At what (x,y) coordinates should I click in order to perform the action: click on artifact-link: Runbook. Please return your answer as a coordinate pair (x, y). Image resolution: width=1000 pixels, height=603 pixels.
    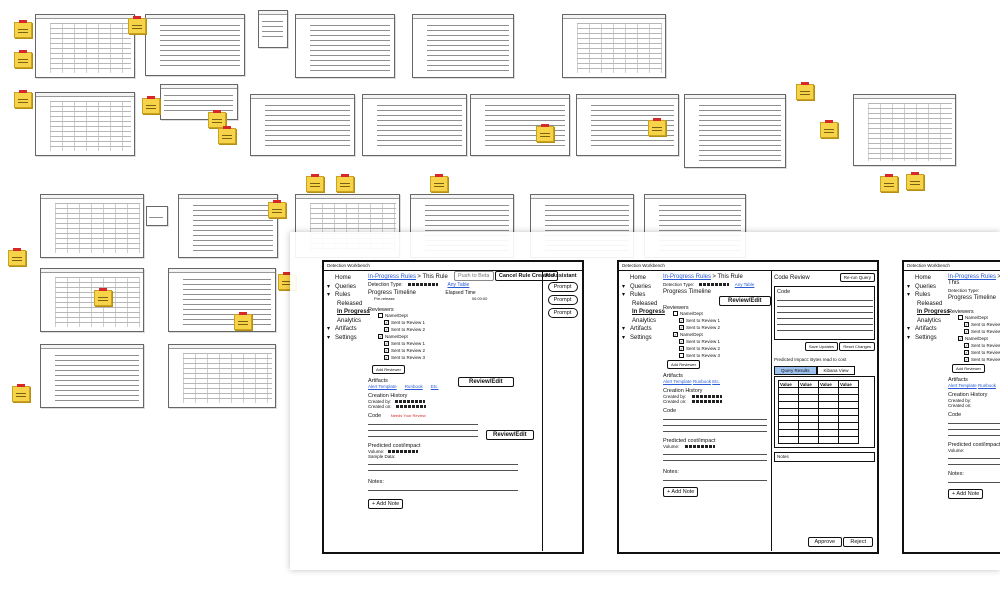
    Looking at the image, I should click on (414, 386).